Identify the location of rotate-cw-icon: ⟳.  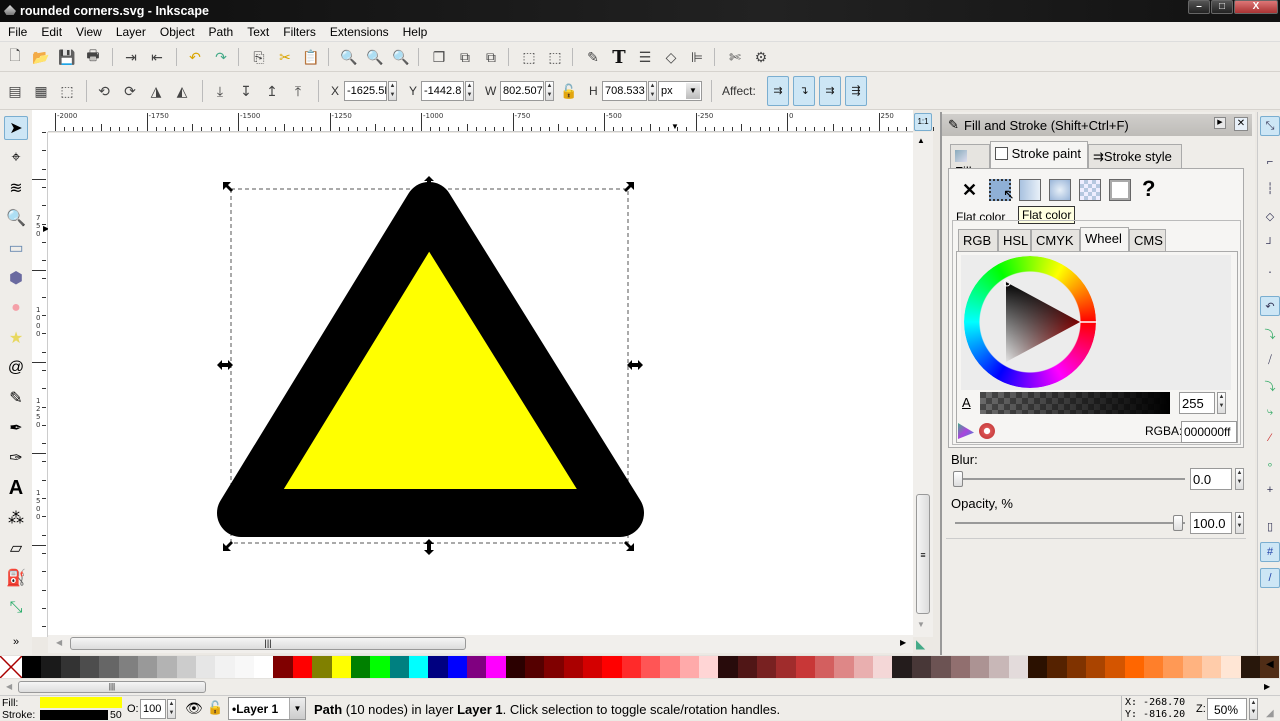
(130, 91).